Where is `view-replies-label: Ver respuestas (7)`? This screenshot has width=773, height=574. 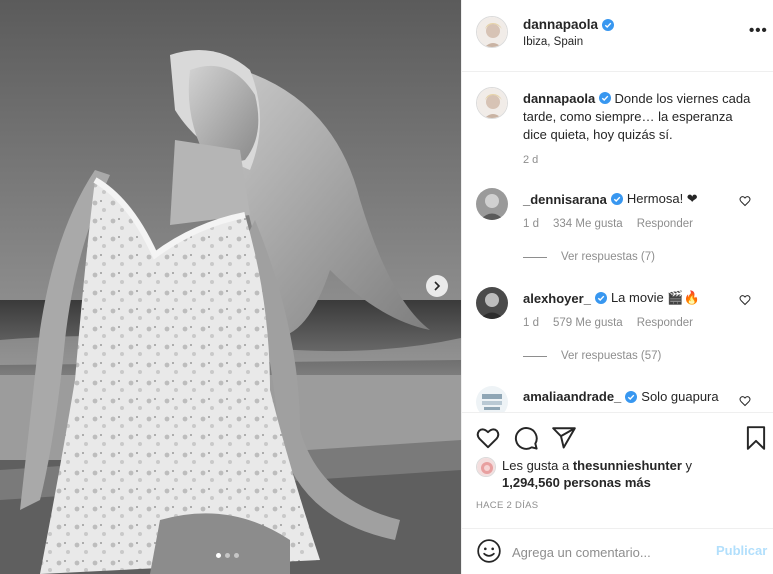
view-replies-label: Ver respuestas (7) is located at coordinates (608, 257).